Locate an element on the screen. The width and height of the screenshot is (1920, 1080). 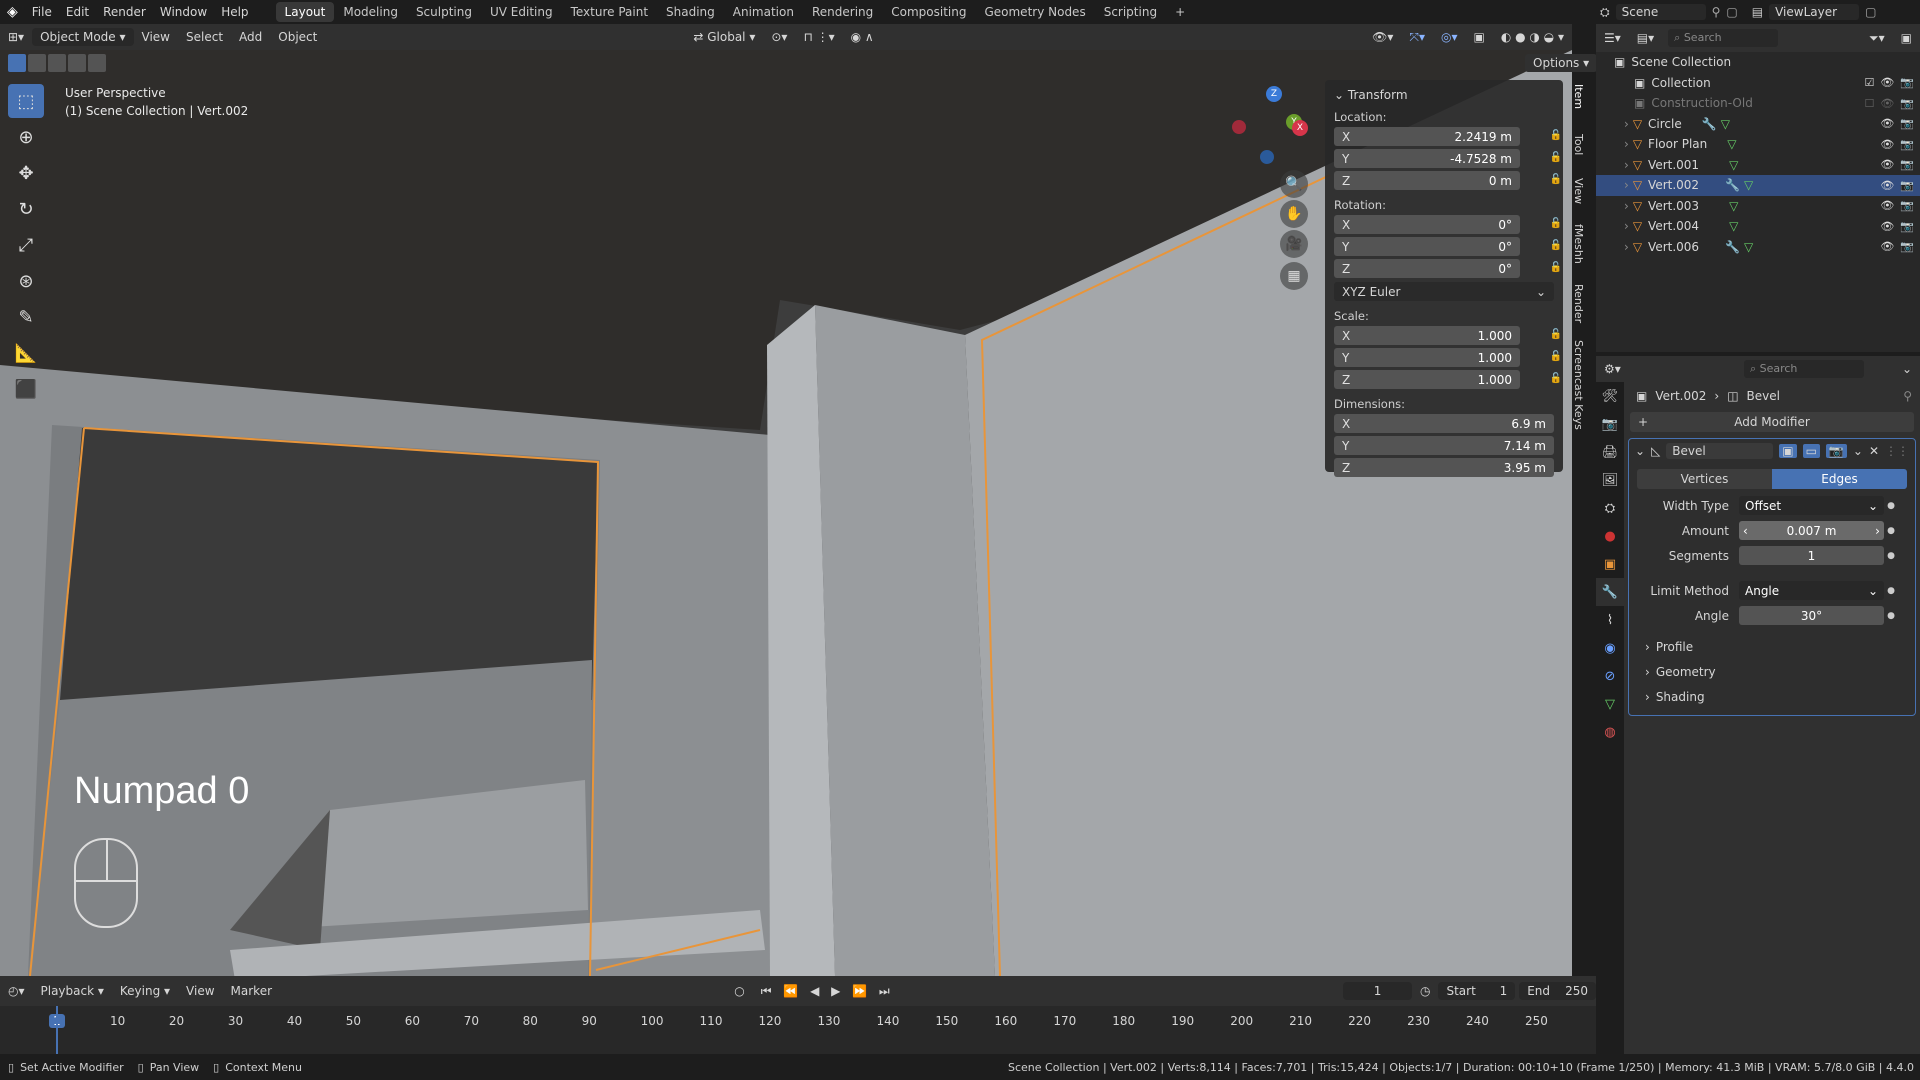
select-subtract-icon is located at coordinates (57, 63).